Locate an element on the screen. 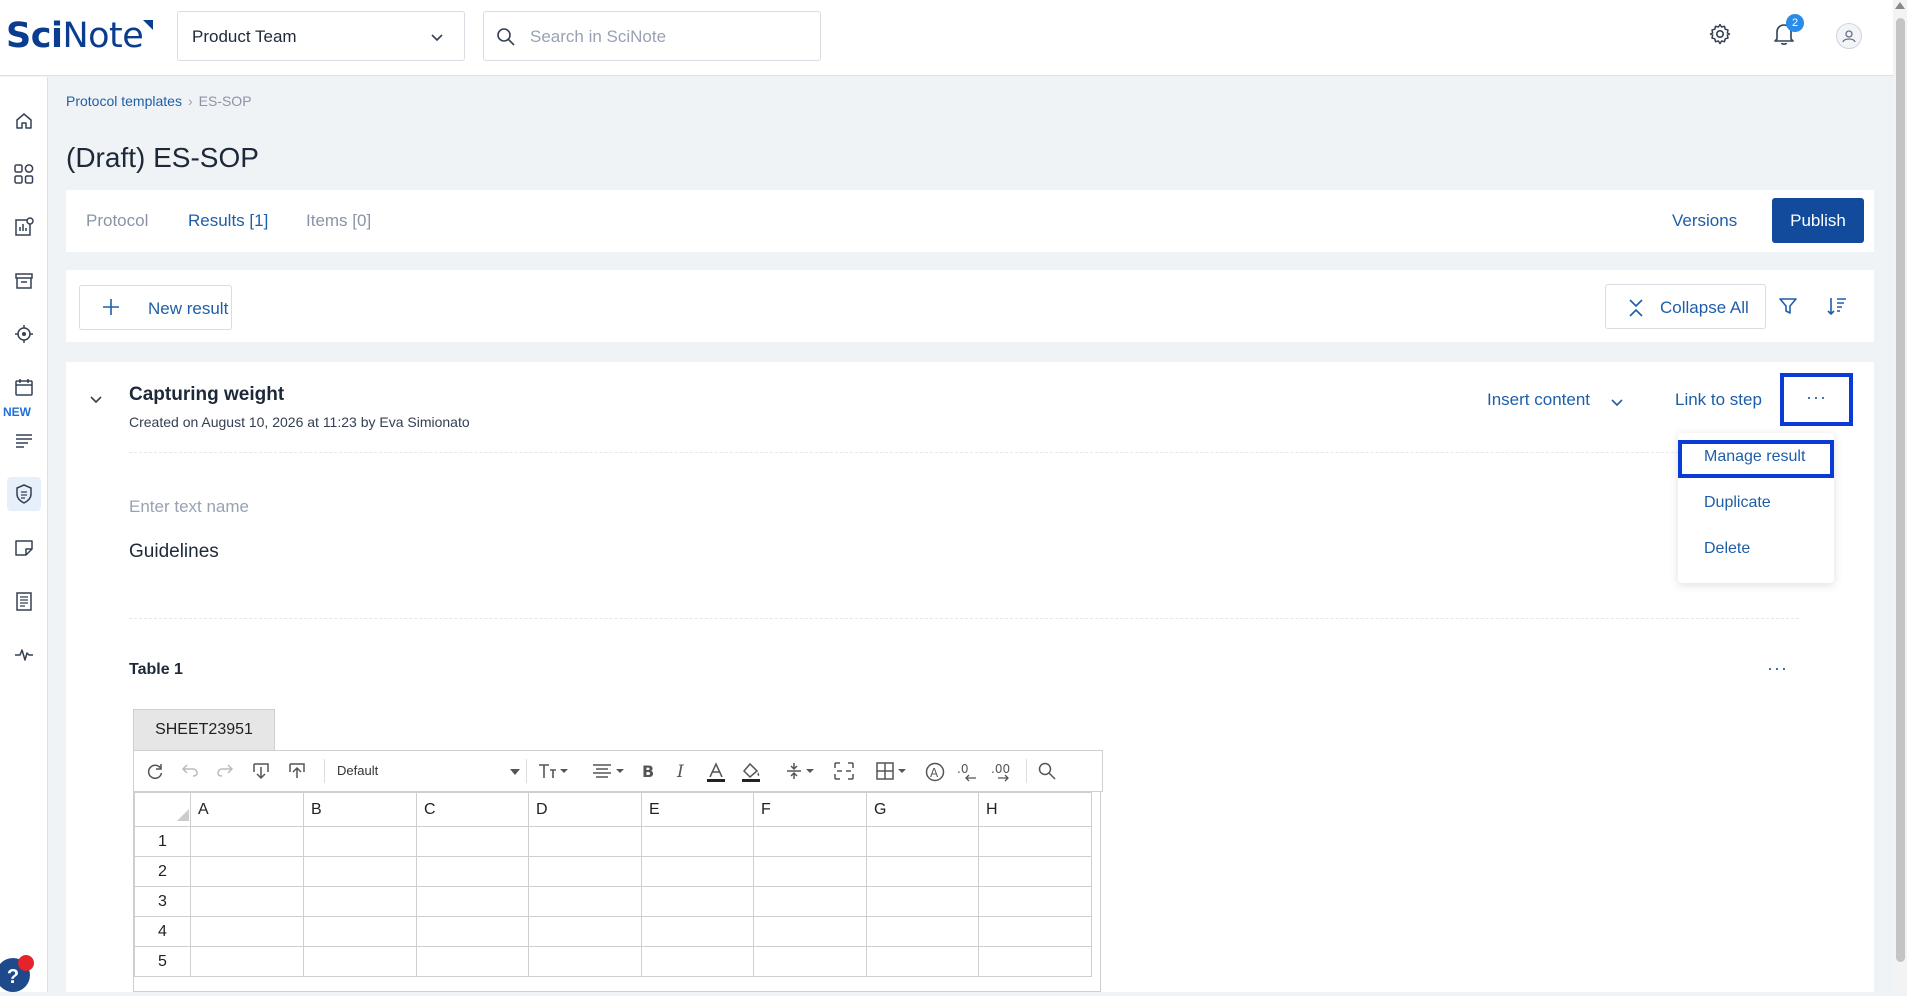 Image resolution: width=1907 pixels, height=996 pixels. tab-results: Results [1] is located at coordinates (228, 221).